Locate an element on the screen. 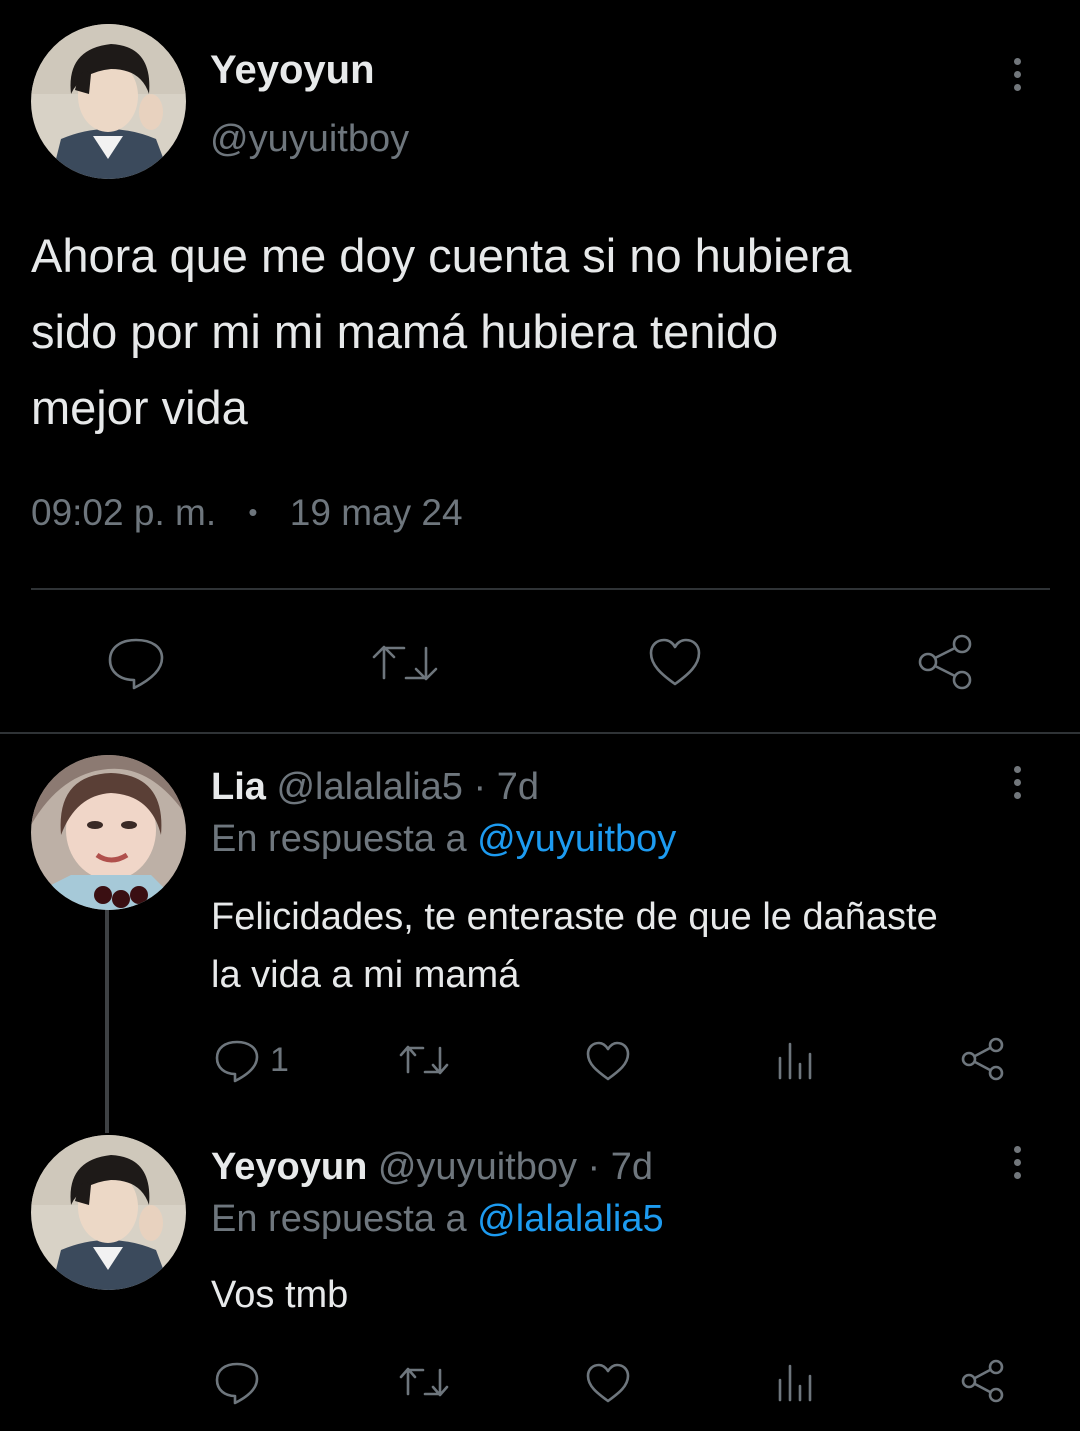 The image size is (1080, 1431). mention-link: @yuyuitboy is located at coordinates (576, 839).